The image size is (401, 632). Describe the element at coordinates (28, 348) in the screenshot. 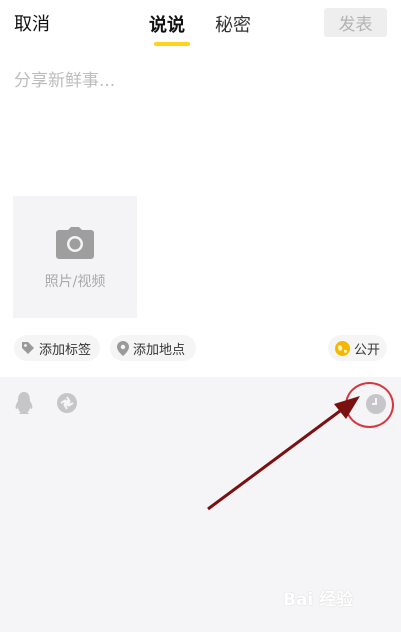

I see `tag-icon` at that location.